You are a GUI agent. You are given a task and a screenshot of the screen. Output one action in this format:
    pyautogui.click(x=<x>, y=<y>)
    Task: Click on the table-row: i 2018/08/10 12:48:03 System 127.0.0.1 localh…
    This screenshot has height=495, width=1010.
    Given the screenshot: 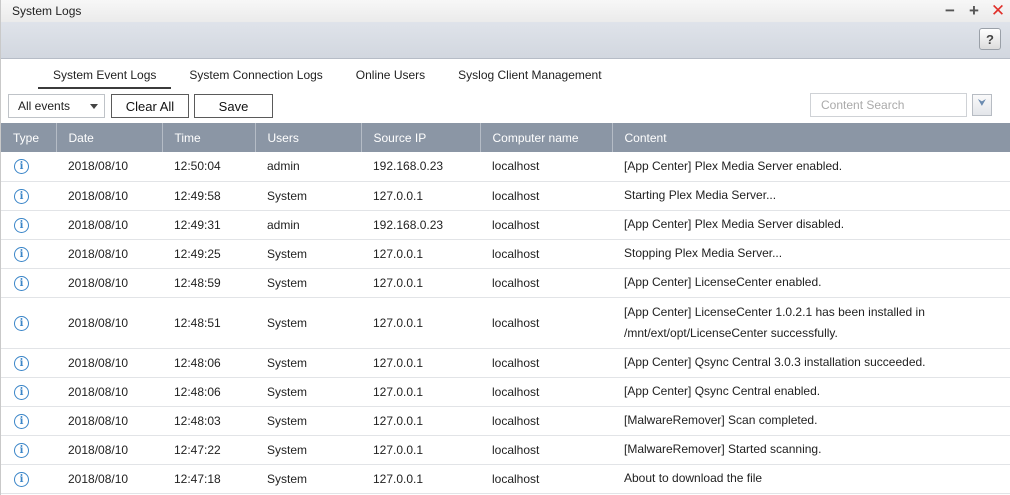 What is the action you would take?
    pyautogui.click(x=505, y=421)
    